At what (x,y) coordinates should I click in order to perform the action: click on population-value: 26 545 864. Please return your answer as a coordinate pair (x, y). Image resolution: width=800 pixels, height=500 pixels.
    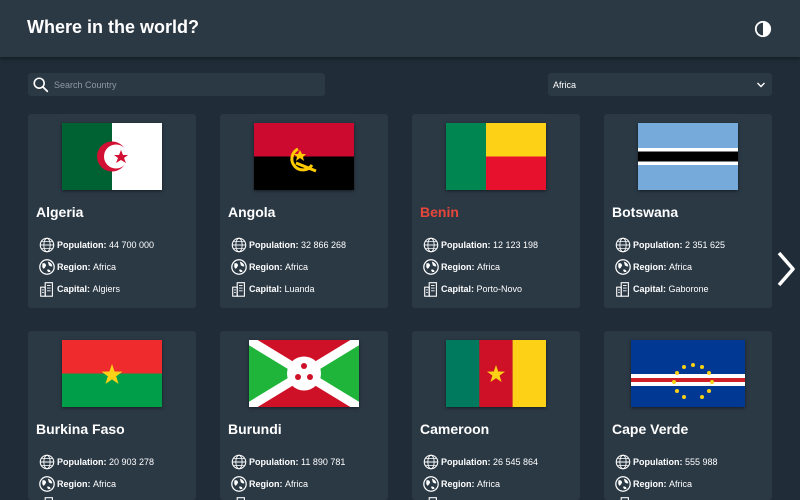
    Looking at the image, I should click on (516, 462).